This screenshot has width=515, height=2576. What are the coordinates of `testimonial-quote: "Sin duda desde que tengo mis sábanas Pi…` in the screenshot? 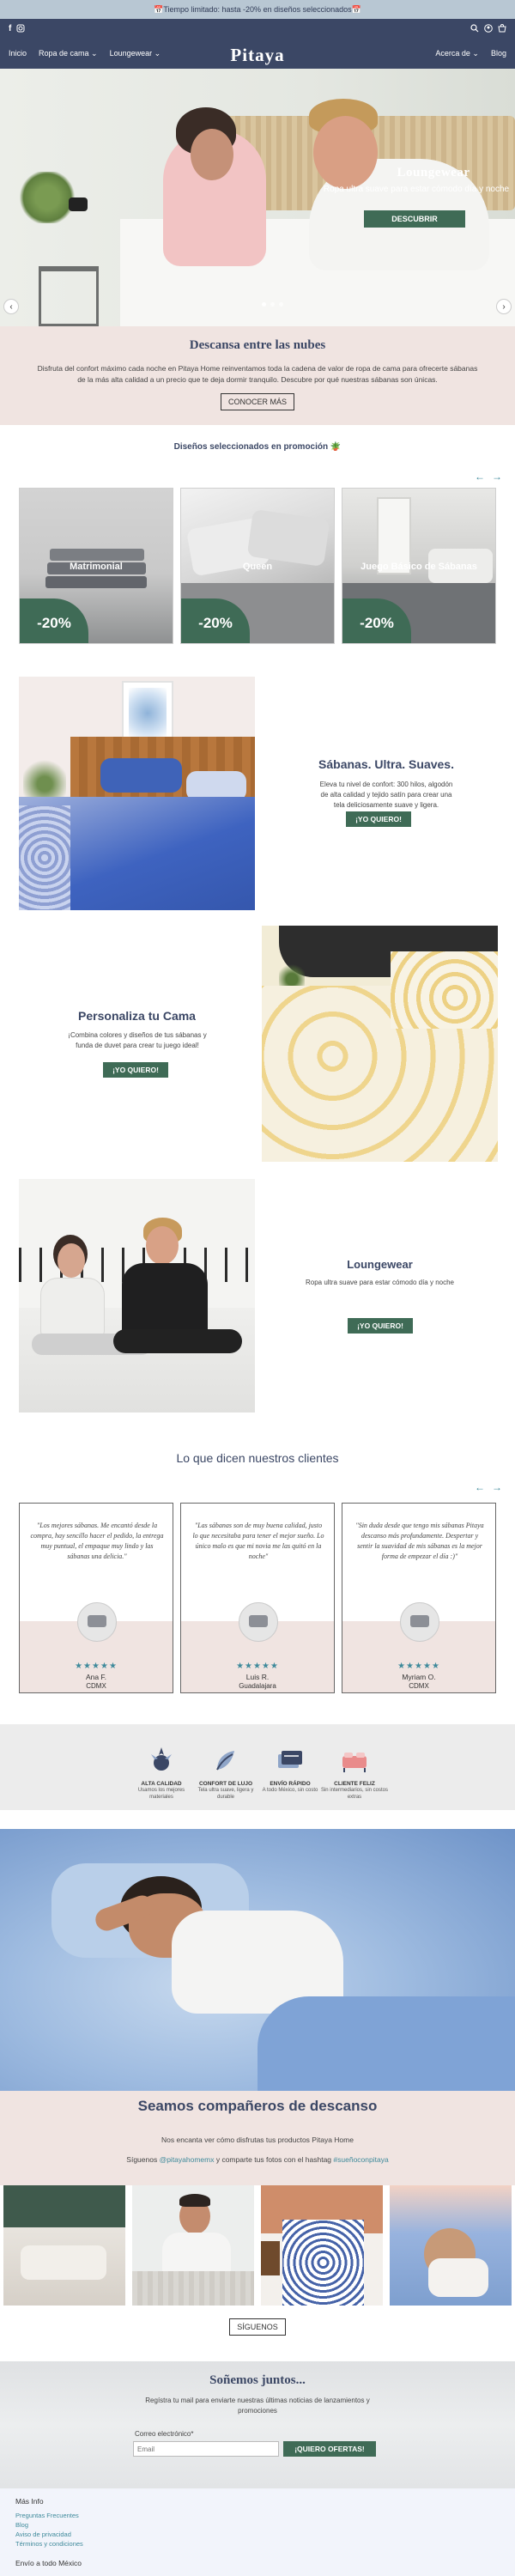 It's located at (419, 1541).